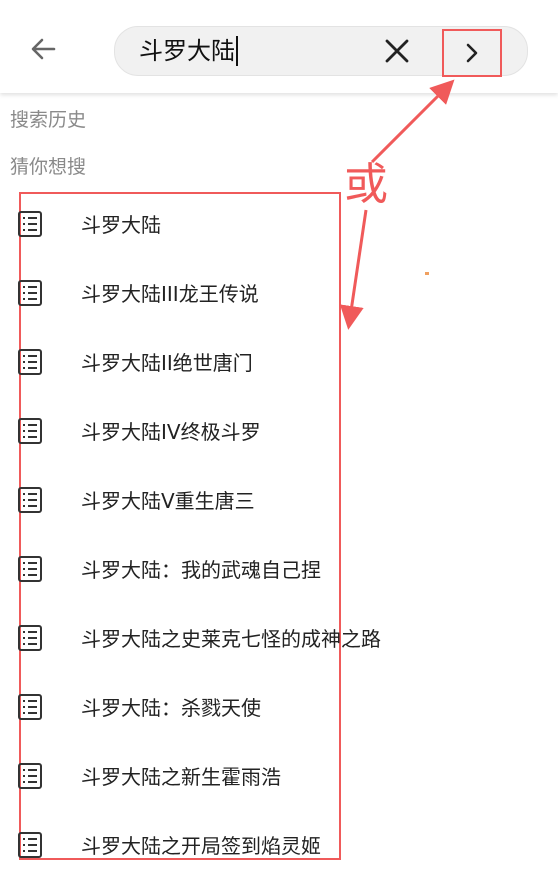 Image resolution: width=558 pixels, height=880 pixels. Describe the element at coordinates (237, 51) in the screenshot. I see `text-caret` at that location.